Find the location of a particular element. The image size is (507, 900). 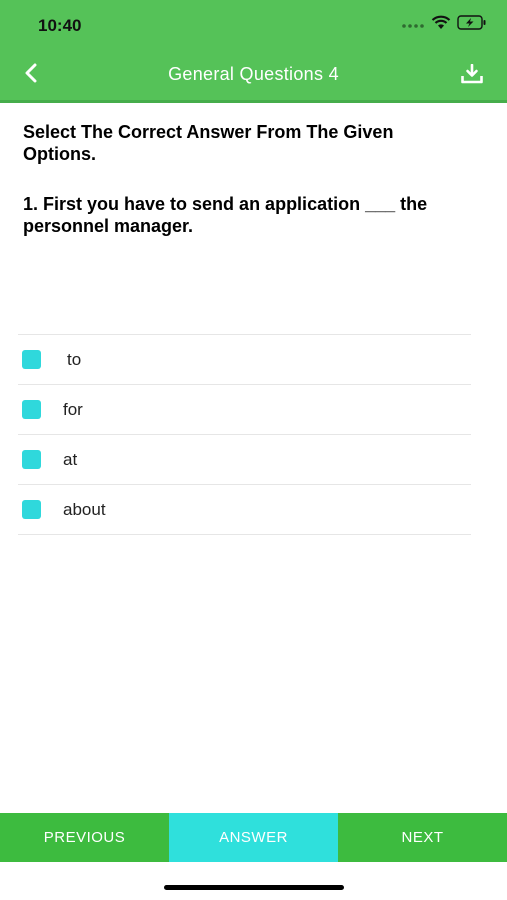

option-item: about is located at coordinates (244, 510).